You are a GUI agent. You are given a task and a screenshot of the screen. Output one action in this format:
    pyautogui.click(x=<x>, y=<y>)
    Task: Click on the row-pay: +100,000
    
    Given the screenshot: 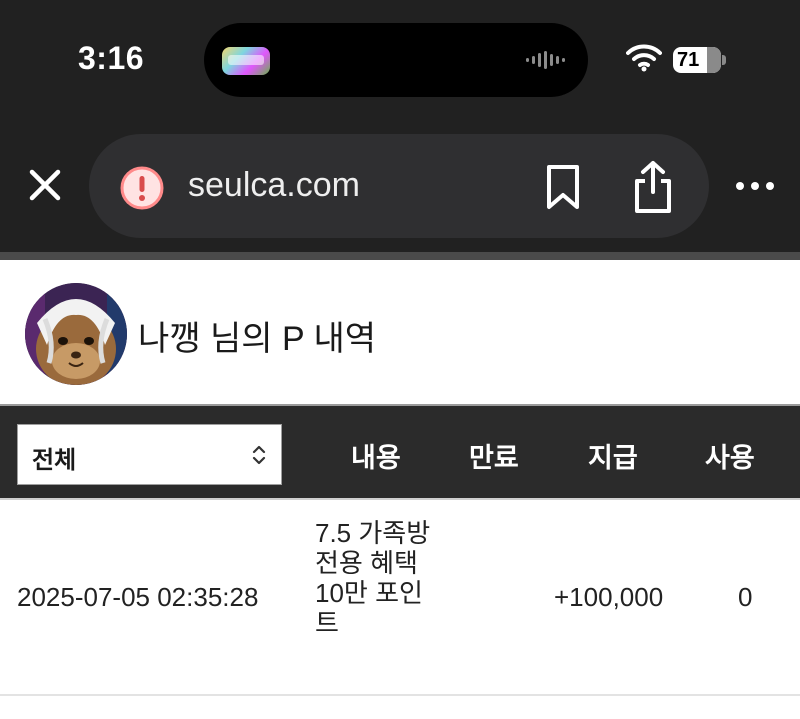 What is the action you would take?
    pyautogui.click(x=609, y=597)
    